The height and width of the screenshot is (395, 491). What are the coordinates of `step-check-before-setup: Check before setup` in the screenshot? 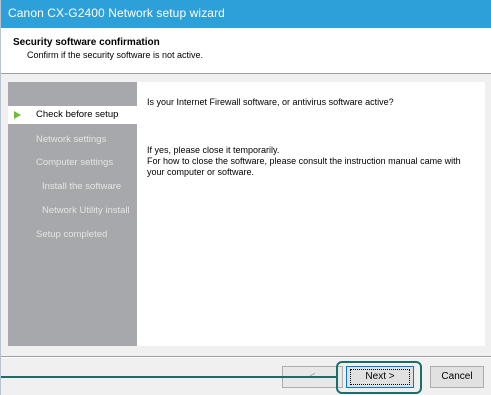 It's located at (72, 115).